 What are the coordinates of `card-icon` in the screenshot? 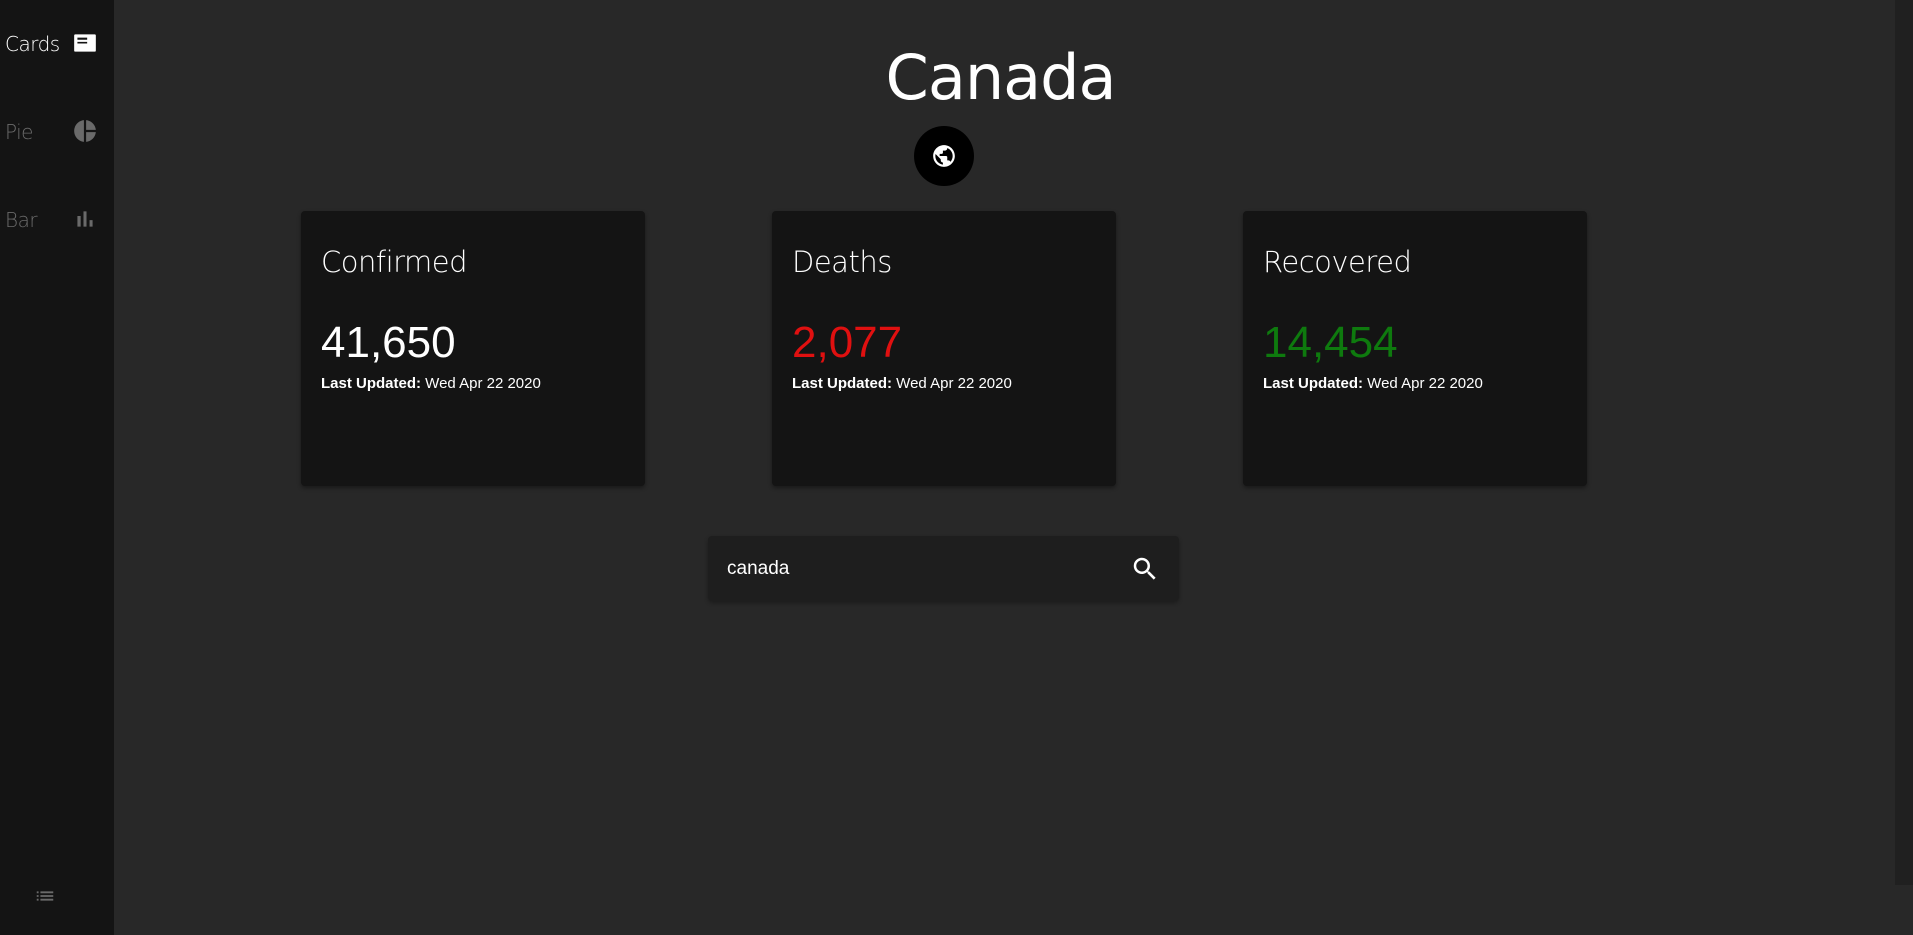 It's located at (85, 43).